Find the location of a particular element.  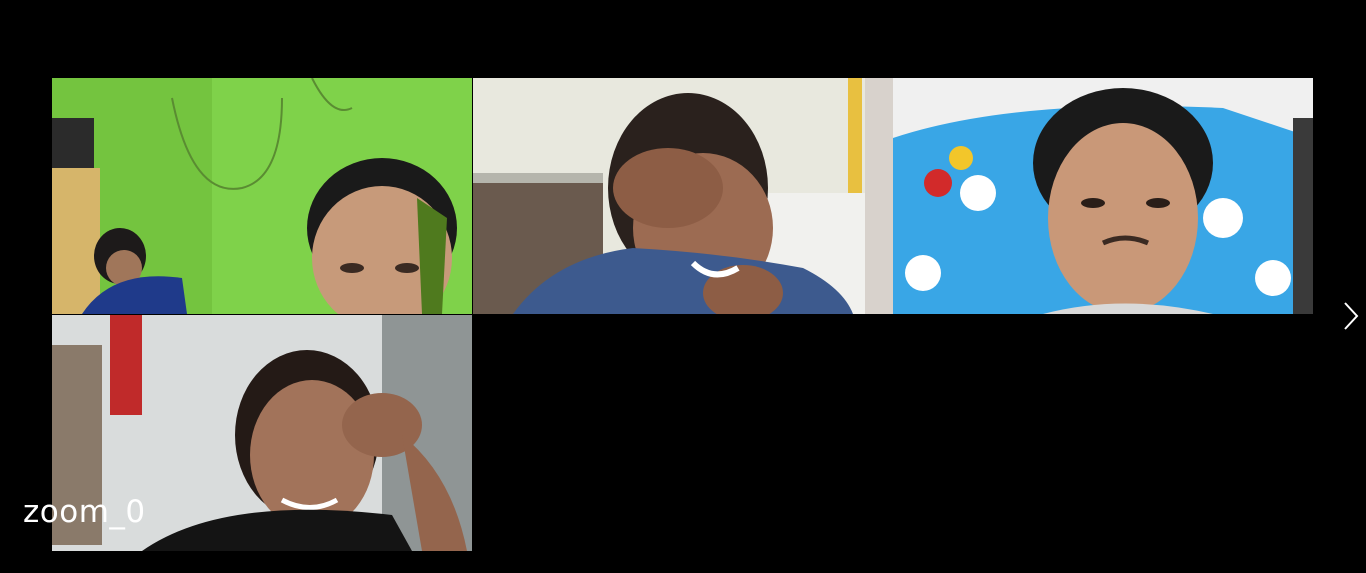

chevron-right-icon is located at coordinates (1351, 316).